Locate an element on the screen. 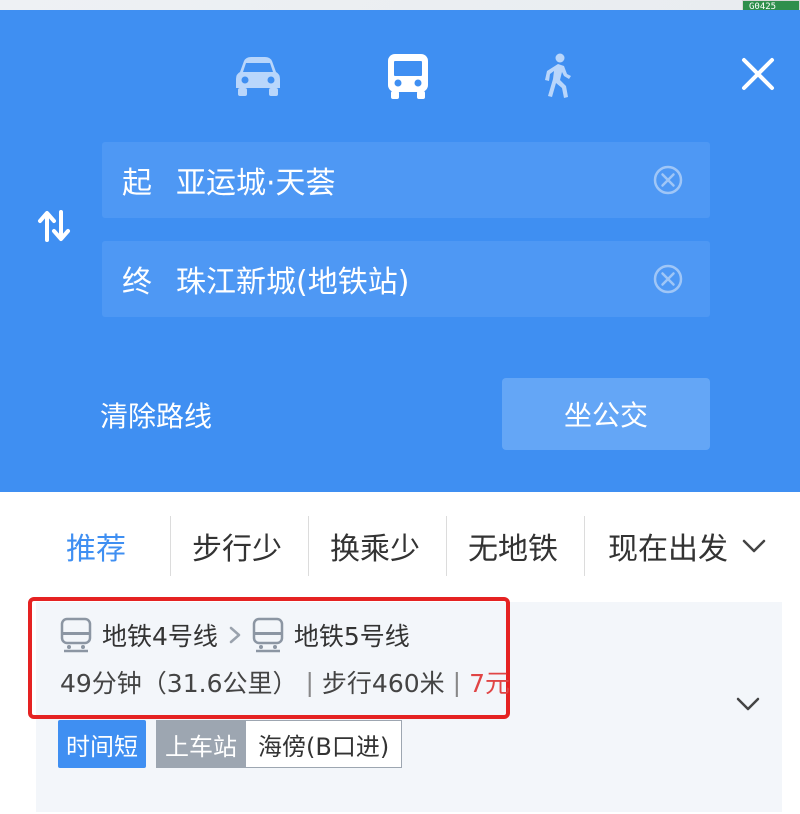 The height and width of the screenshot is (814, 800). car-icon is located at coordinates (258, 76).